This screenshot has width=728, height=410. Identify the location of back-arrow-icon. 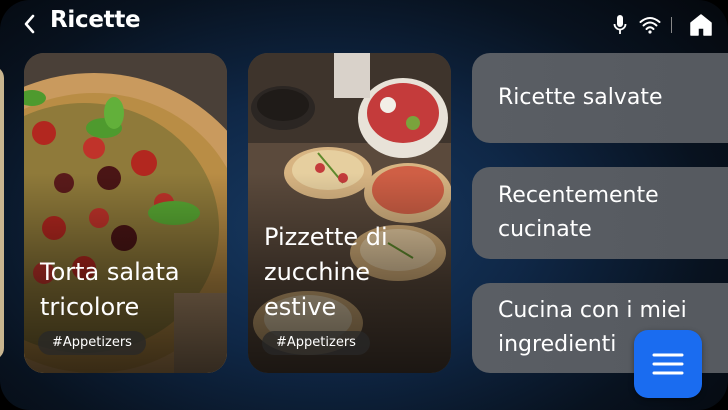
(29, 24).